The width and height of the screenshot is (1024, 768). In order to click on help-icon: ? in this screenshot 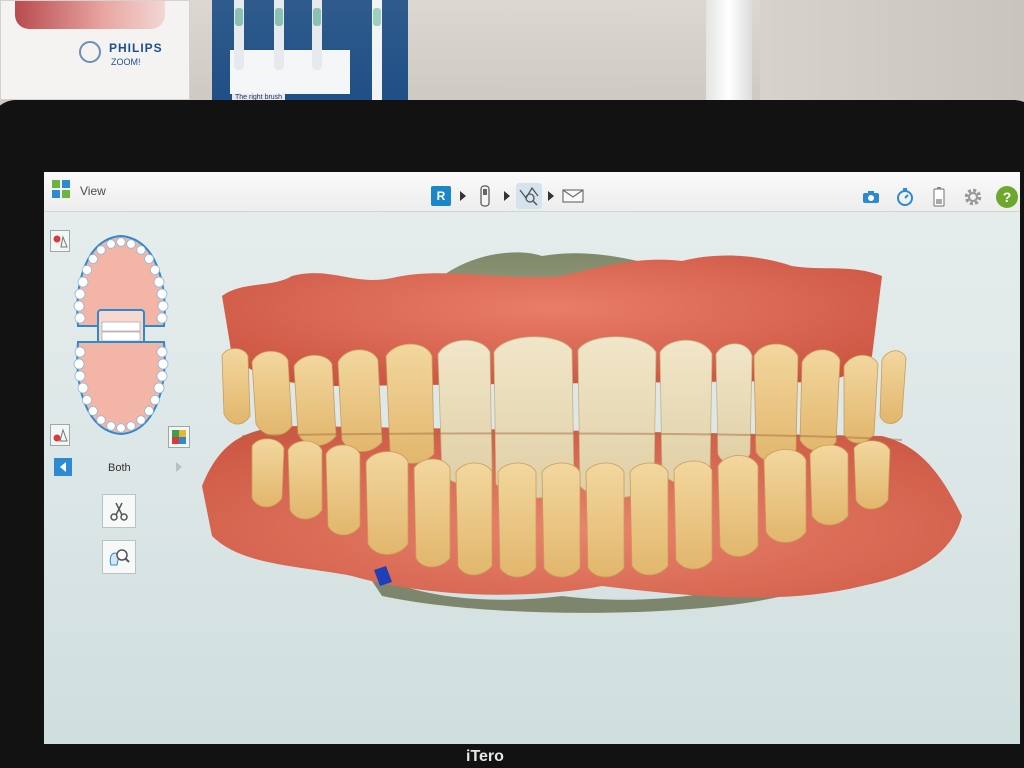, I will do `click(1007, 197)`.